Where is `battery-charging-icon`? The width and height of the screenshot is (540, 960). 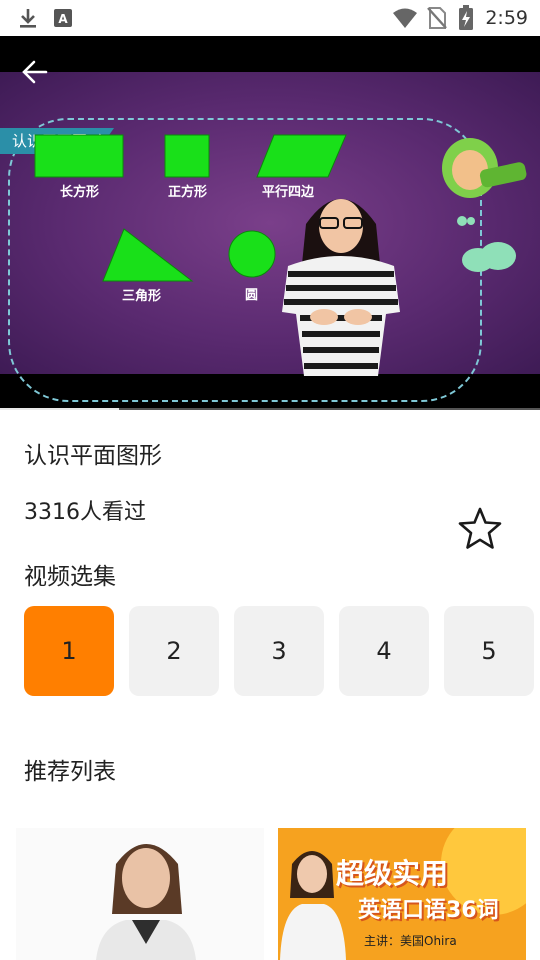
battery-charging-icon is located at coordinates (466, 17).